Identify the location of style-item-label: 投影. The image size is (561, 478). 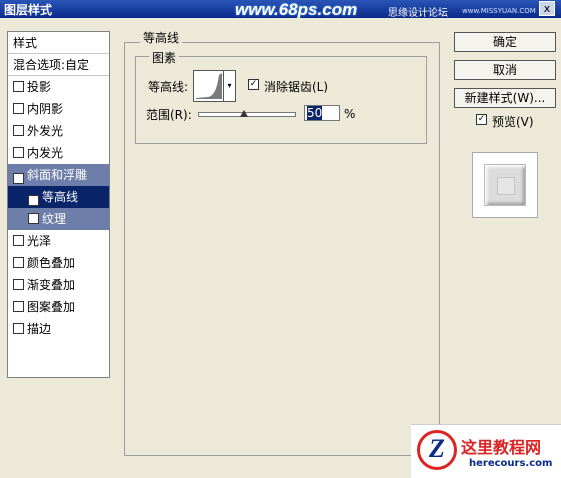
(39, 87).